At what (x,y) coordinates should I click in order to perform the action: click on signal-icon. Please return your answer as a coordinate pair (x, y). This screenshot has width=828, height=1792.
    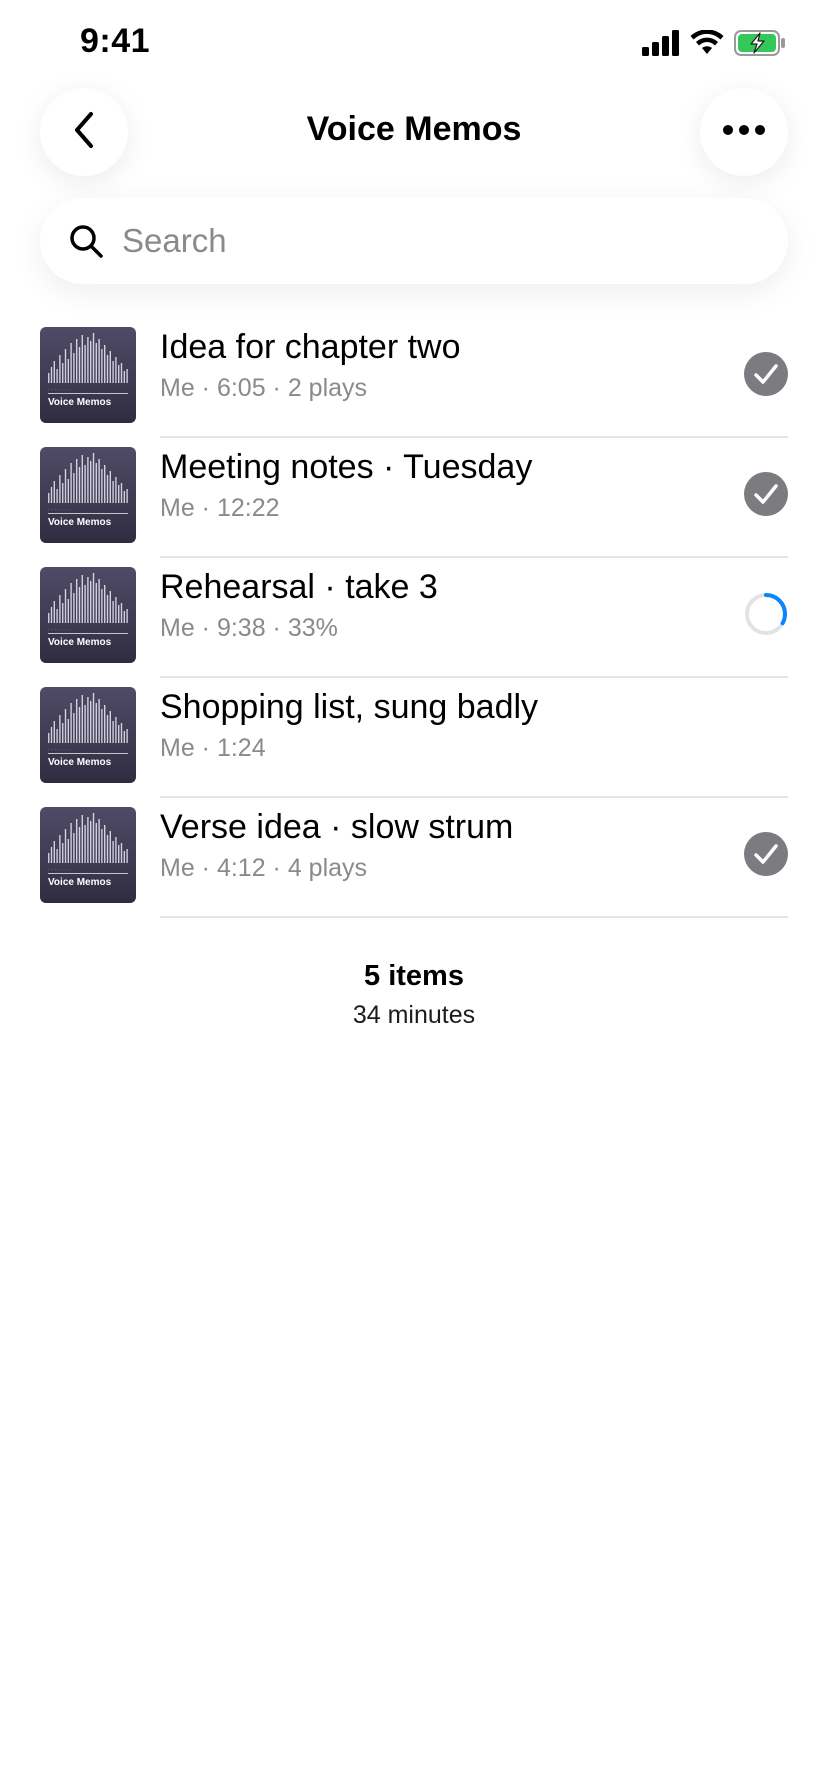
    Looking at the image, I should click on (661, 45).